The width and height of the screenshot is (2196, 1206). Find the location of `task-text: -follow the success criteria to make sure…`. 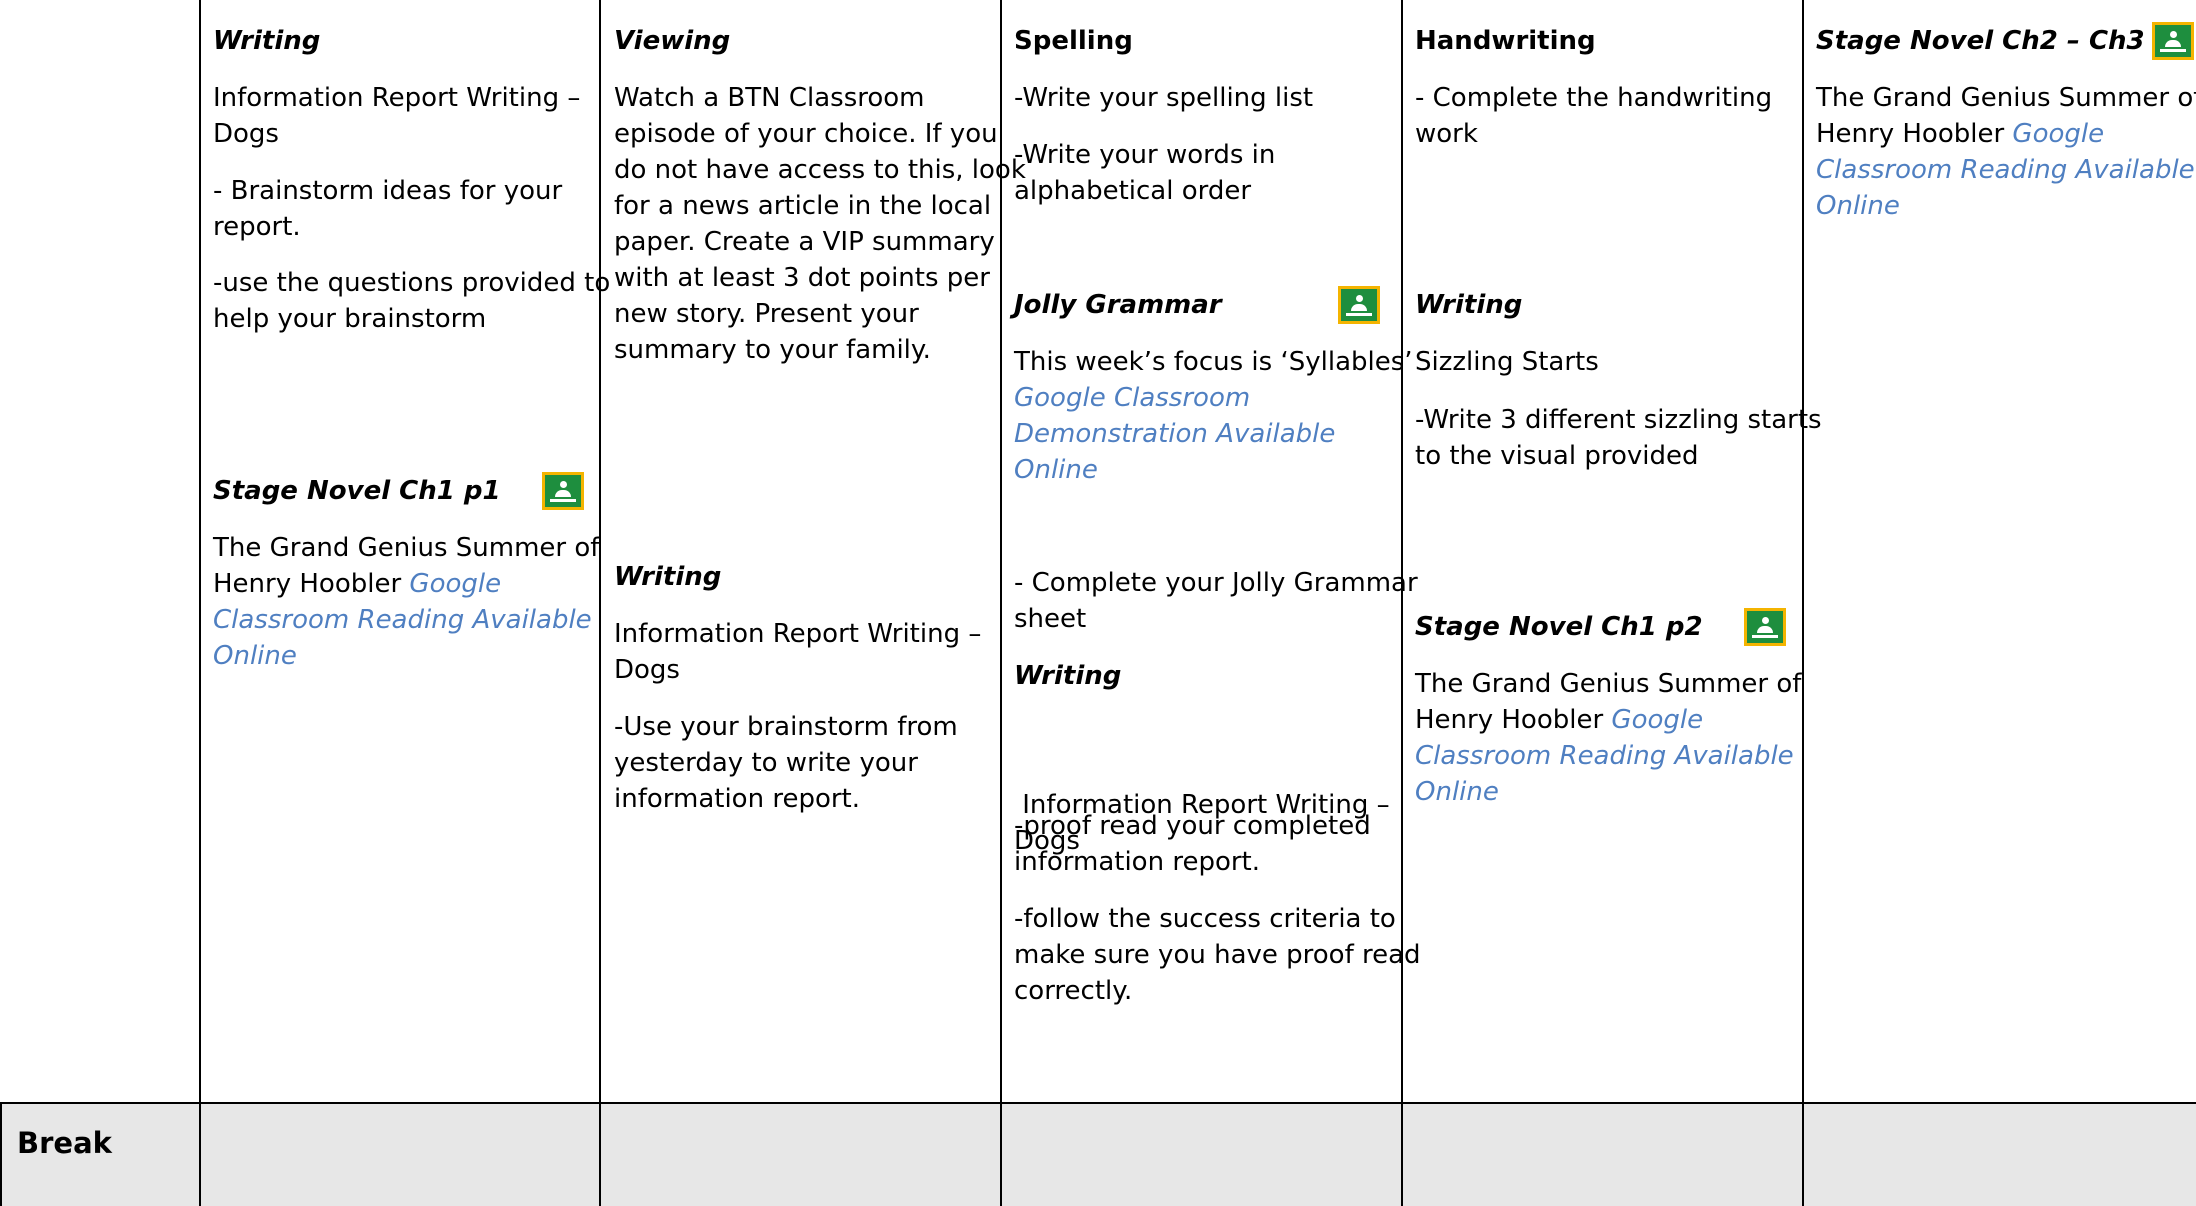

task-text: -follow the success criteria to make sure… is located at coordinates (1217, 955).